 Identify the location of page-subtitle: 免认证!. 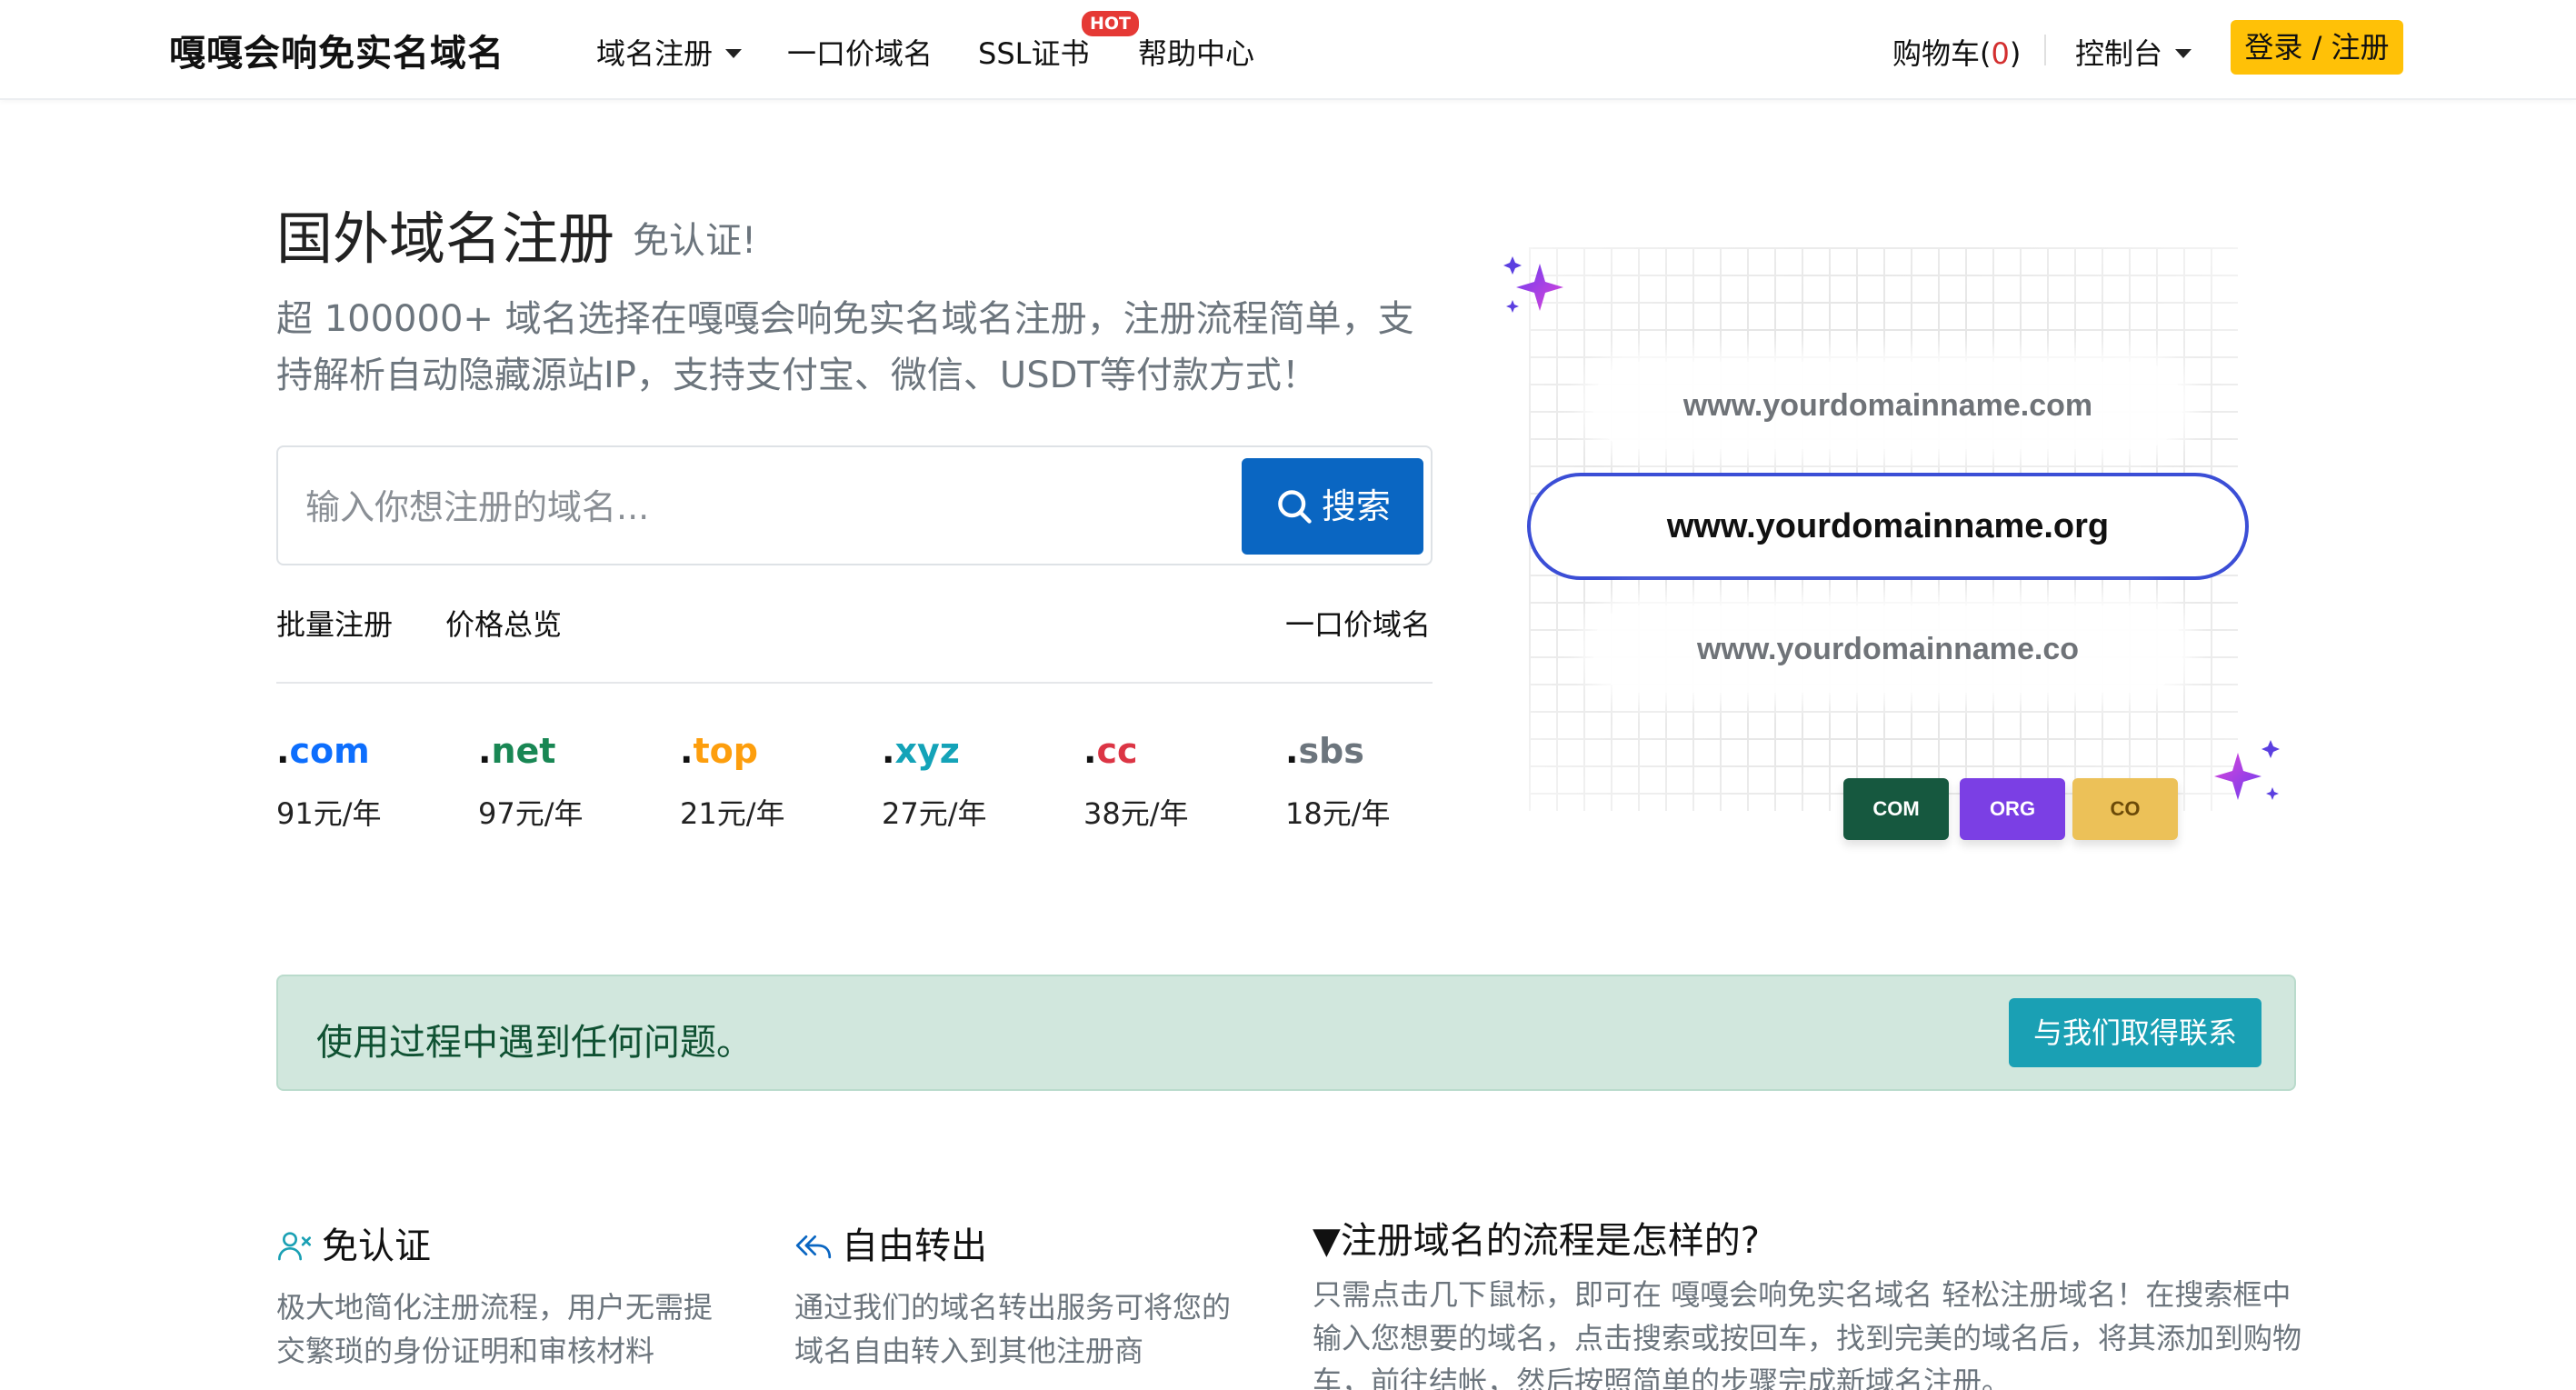
(695, 241).